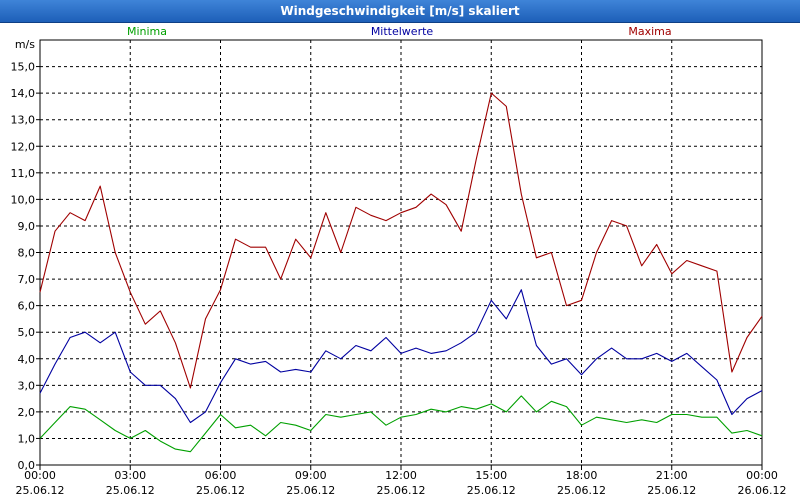 This screenshot has width=800, height=500. Describe the element at coordinates (401, 475) in the screenshot. I see `x-tick-time-label: 12:00` at that location.